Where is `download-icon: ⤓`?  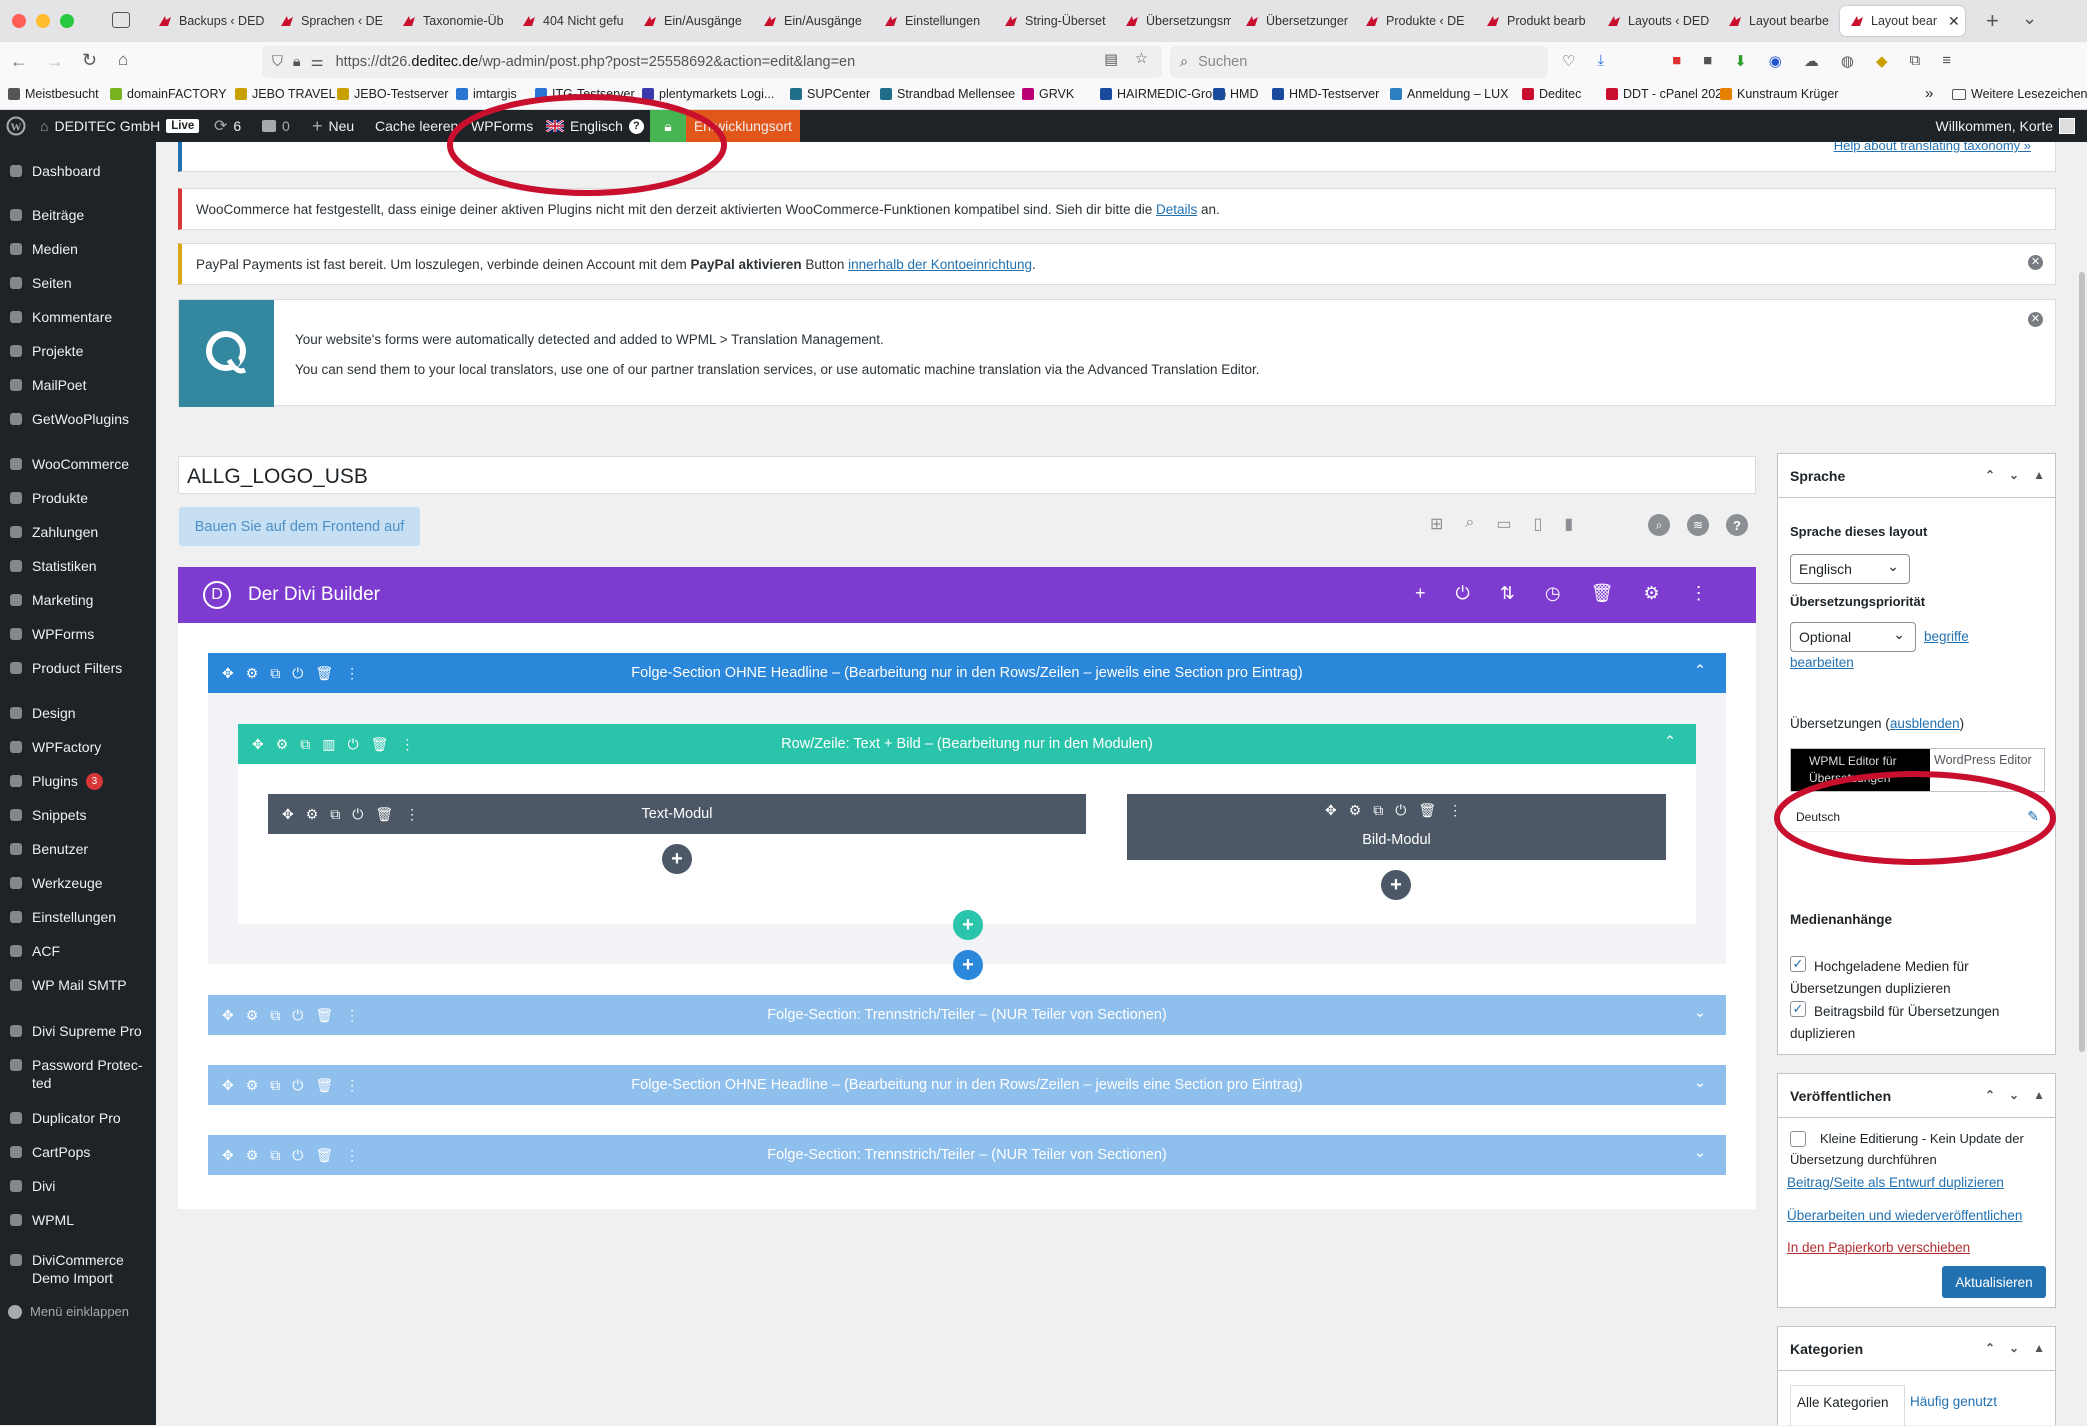 download-icon: ⤓ is located at coordinates (1600, 61).